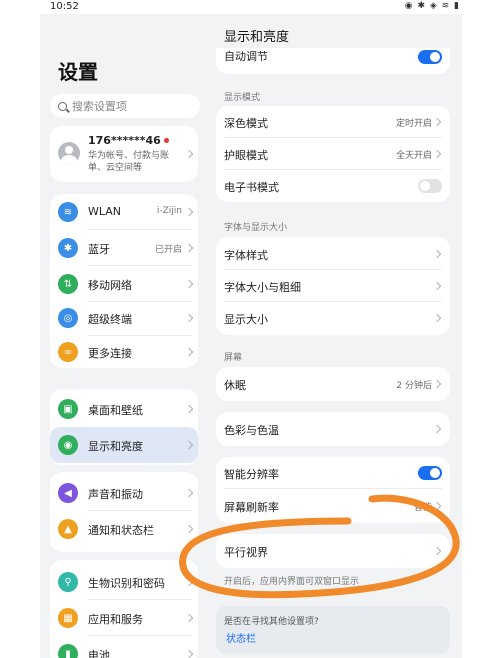 The image size is (500, 658). I want to click on row-label: 深色模式, so click(246, 123).